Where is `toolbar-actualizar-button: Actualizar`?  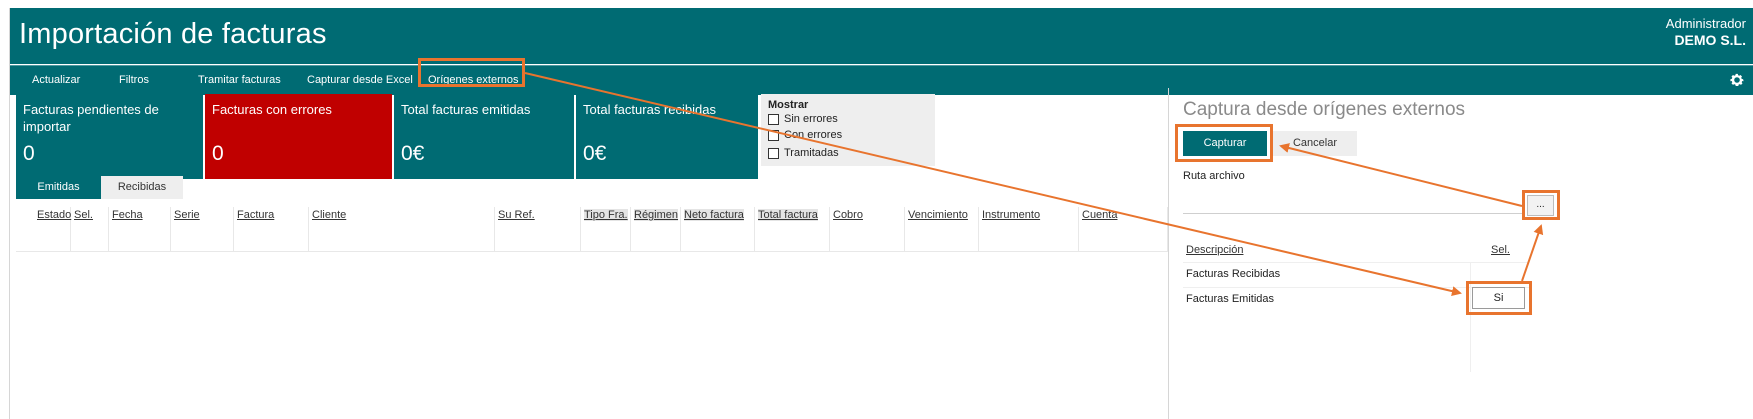 toolbar-actualizar-button: Actualizar is located at coordinates (56, 80).